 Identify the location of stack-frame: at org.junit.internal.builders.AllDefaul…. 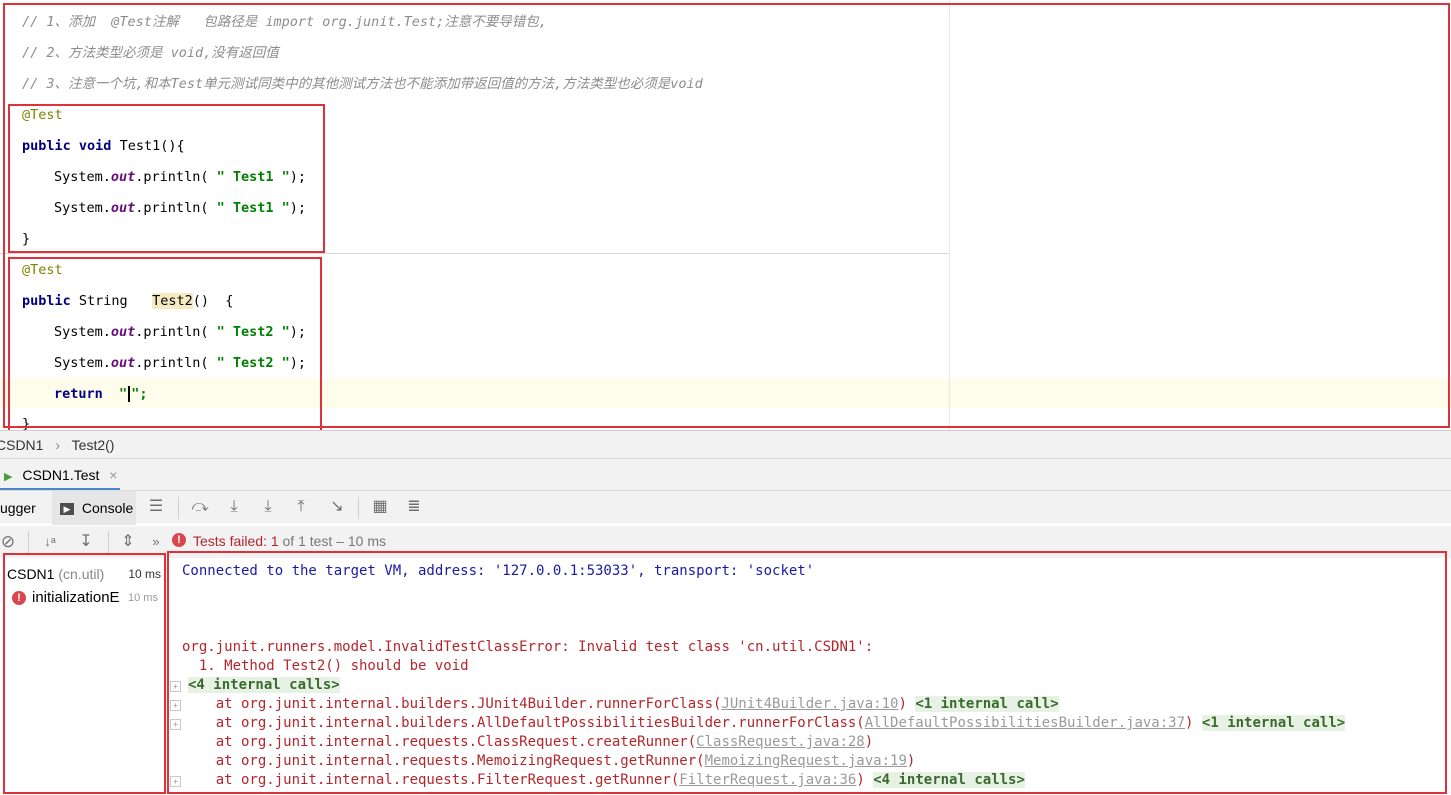
(764, 723).